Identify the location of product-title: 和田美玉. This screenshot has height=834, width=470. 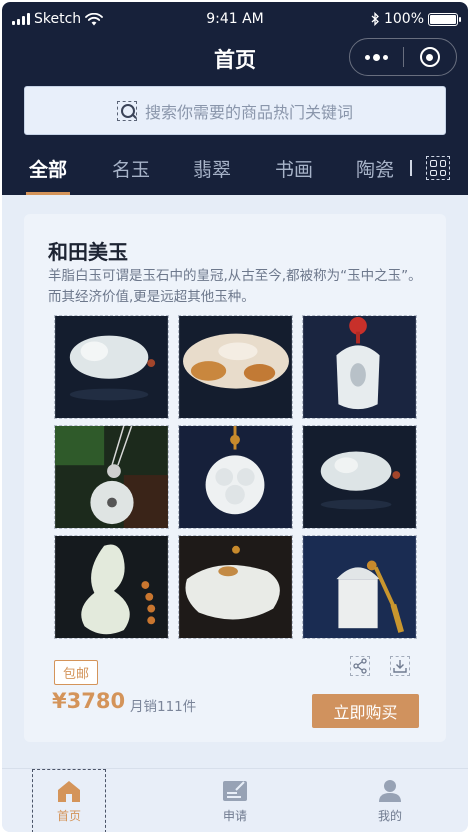
(88, 252).